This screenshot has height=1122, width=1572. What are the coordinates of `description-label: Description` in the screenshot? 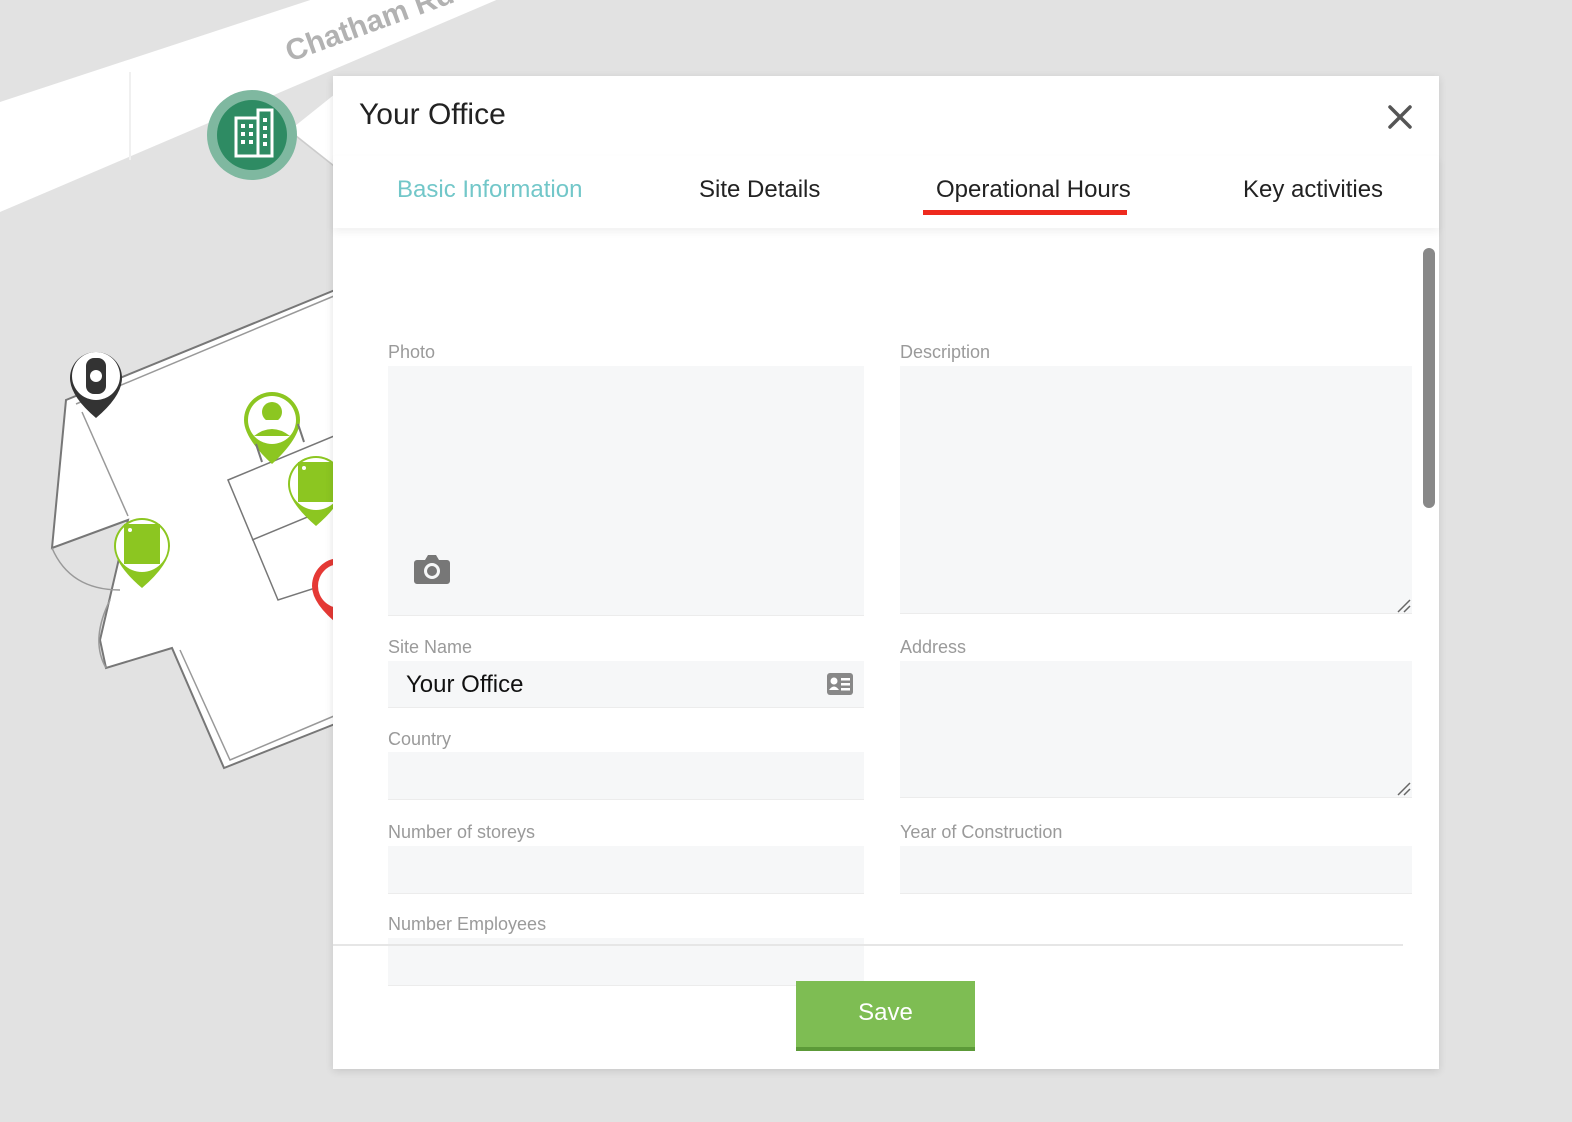 It's located at (945, 352).